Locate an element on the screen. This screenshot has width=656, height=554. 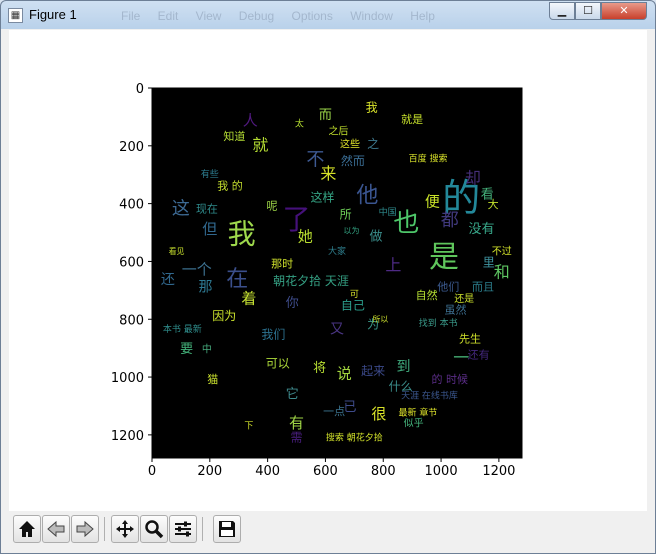
x-tick-label: 200 is located at coordinates (209, 471).